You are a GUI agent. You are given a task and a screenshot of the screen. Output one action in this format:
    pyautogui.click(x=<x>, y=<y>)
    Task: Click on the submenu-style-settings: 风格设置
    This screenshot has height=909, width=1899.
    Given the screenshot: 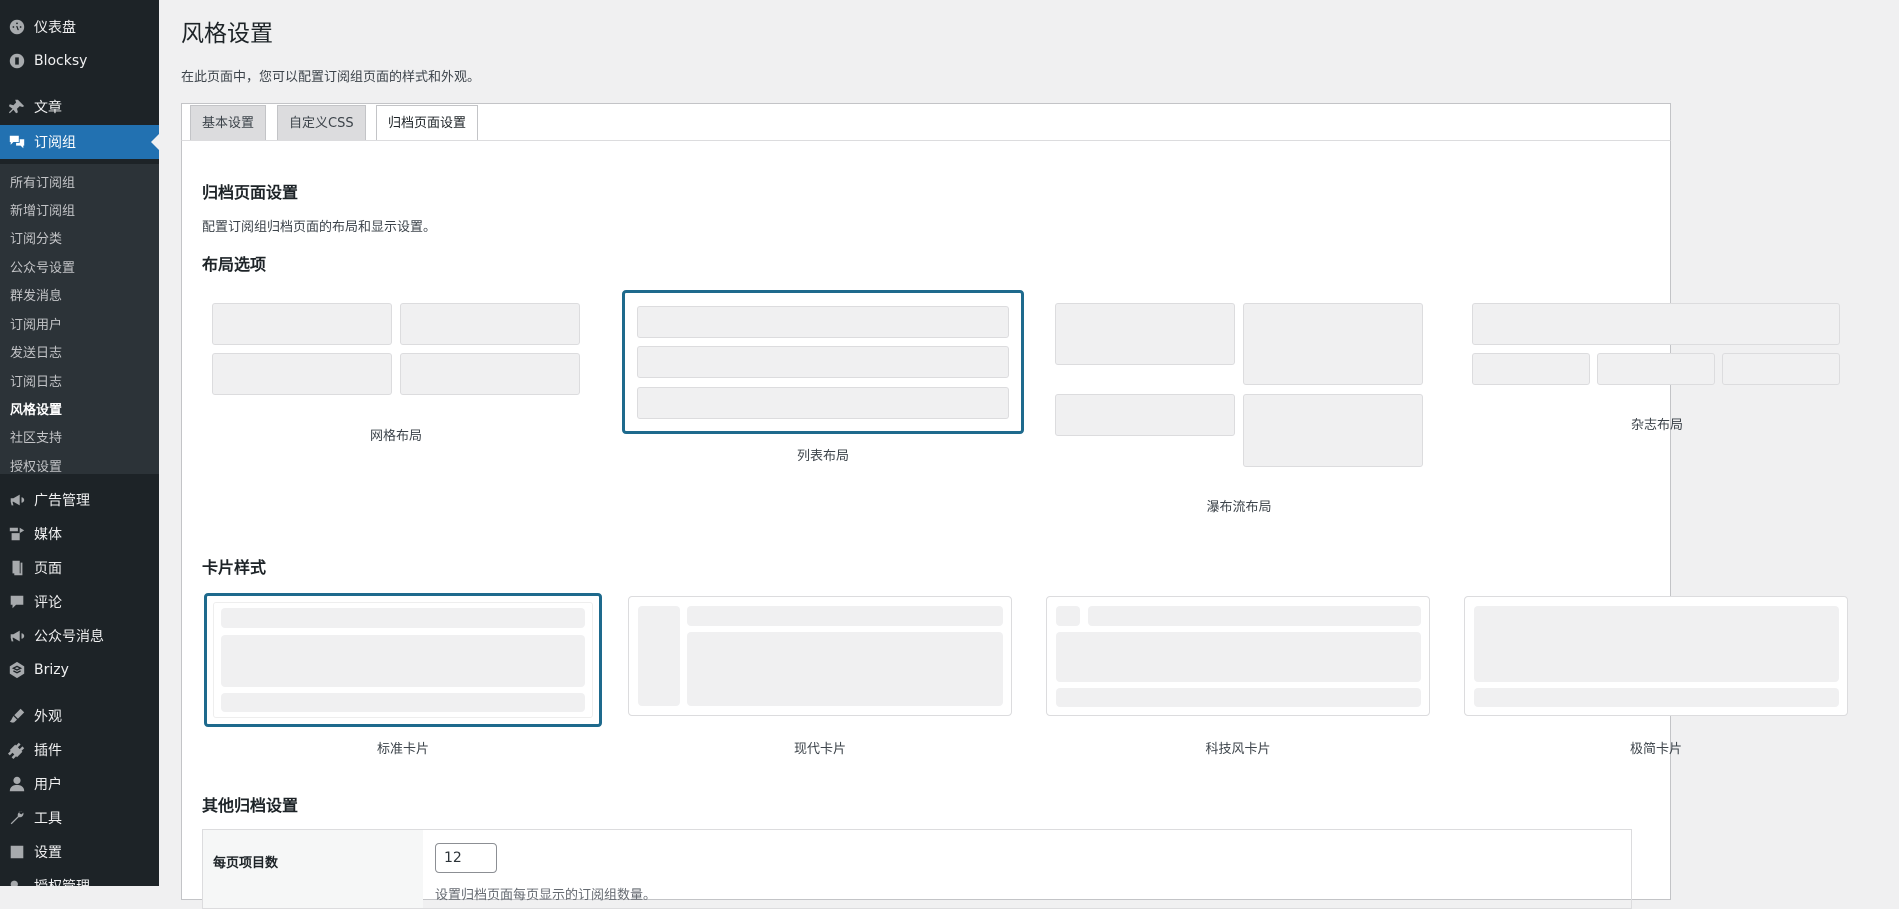 What is the action you would take?
    pyautogui.click(x=36, y=411)
    